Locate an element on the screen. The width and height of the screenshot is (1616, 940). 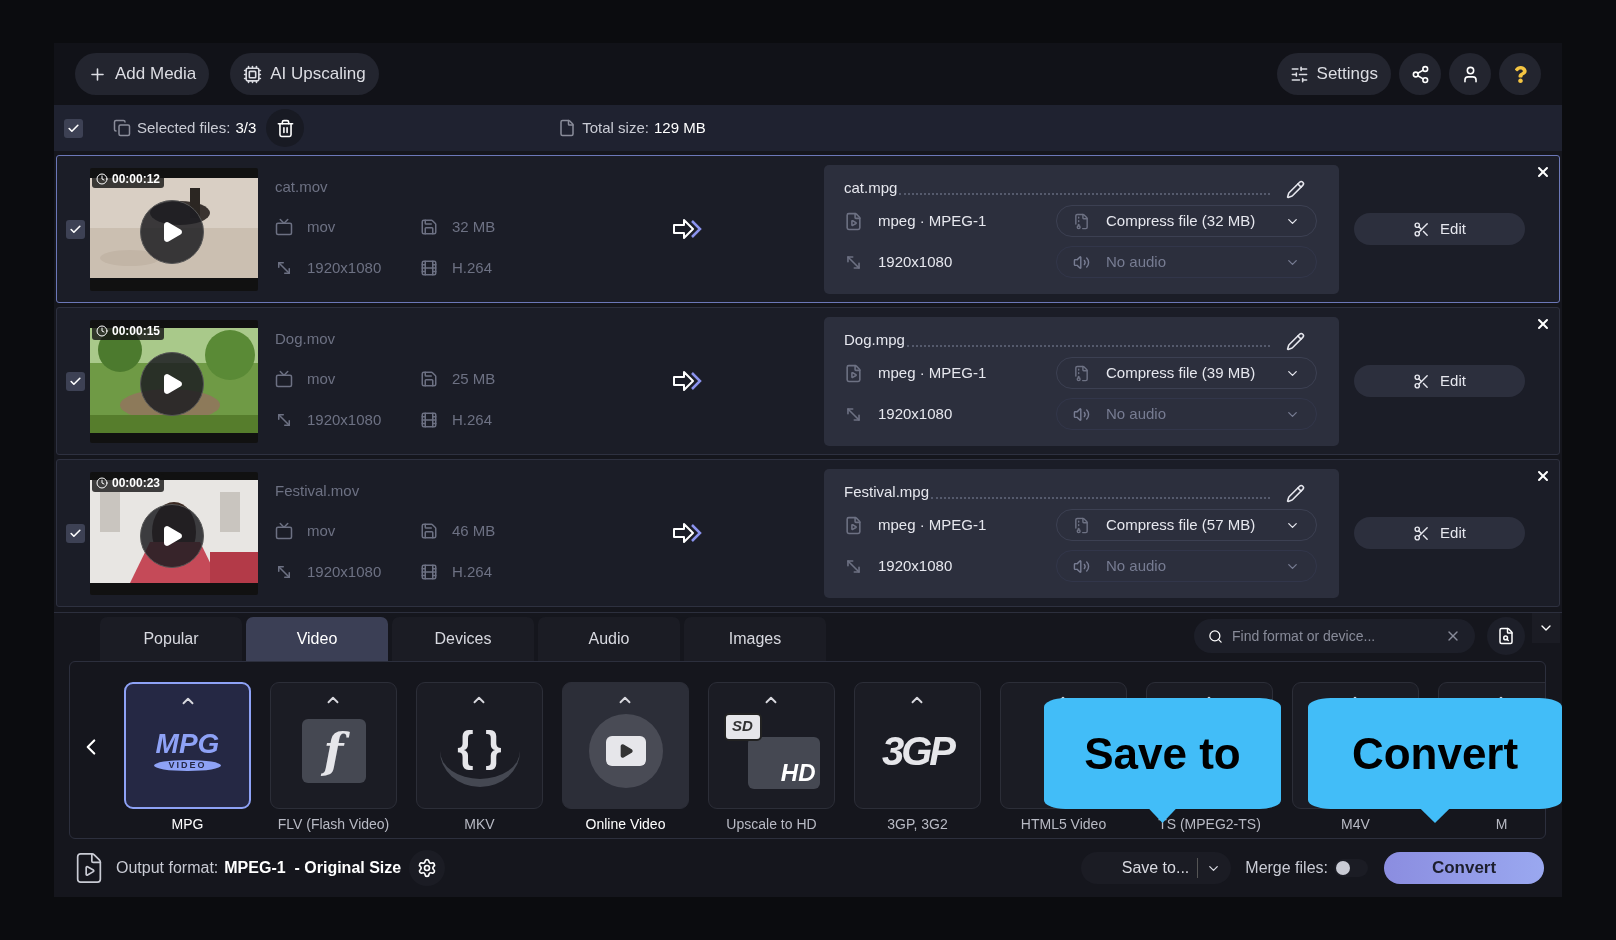
file-row: 00:00:12 cat.mov mov 32 MB 1920x1080 H.264 cat.mpg mpeg · MPEG-1 Compress file (32 MB) 1920x1080 No audio Edit is located at coordinates (808, 229).